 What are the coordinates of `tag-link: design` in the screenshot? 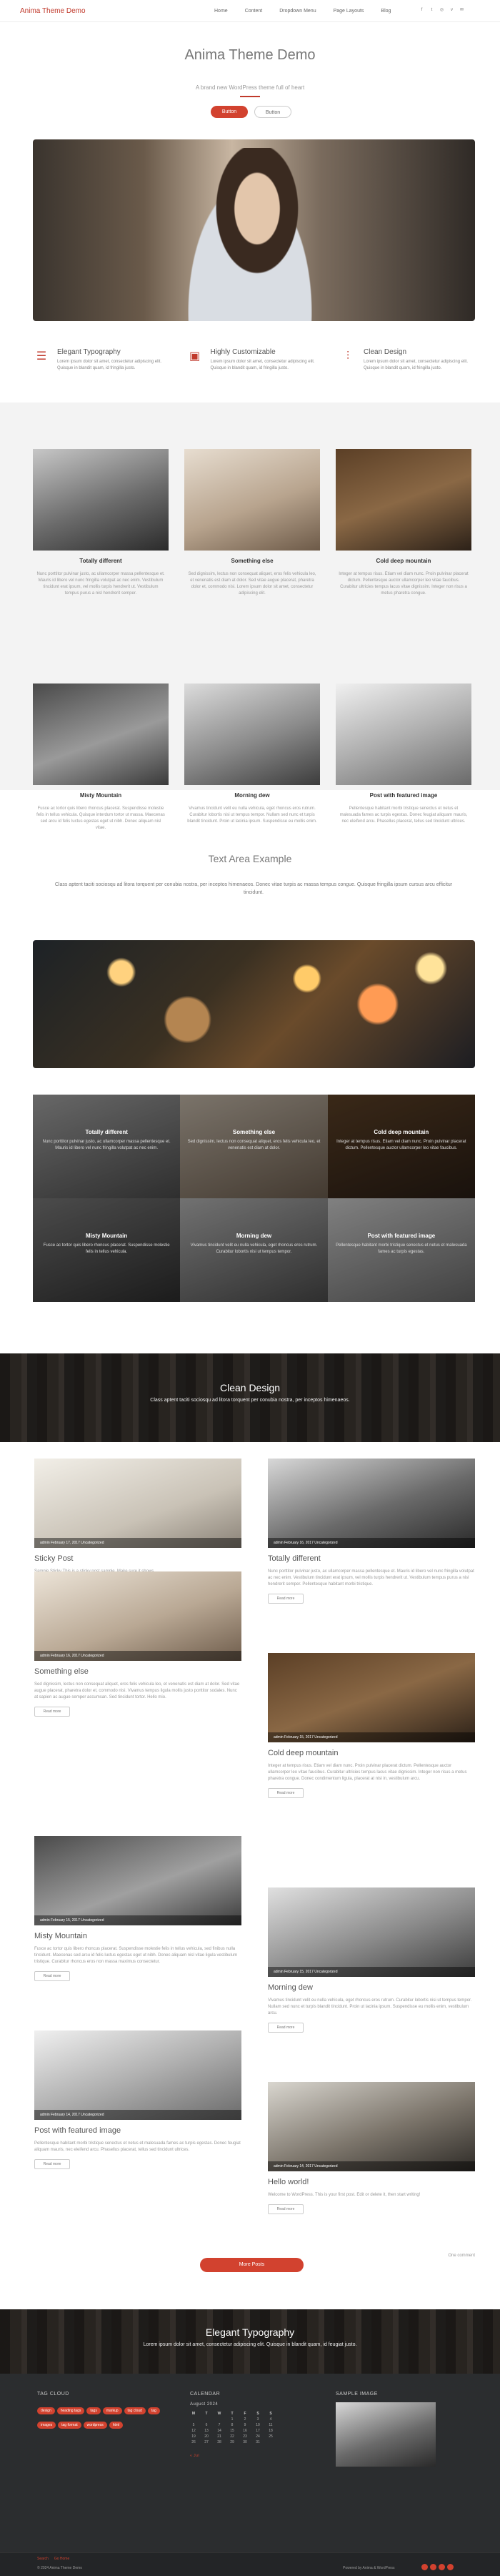 It's located at (46, 2410).